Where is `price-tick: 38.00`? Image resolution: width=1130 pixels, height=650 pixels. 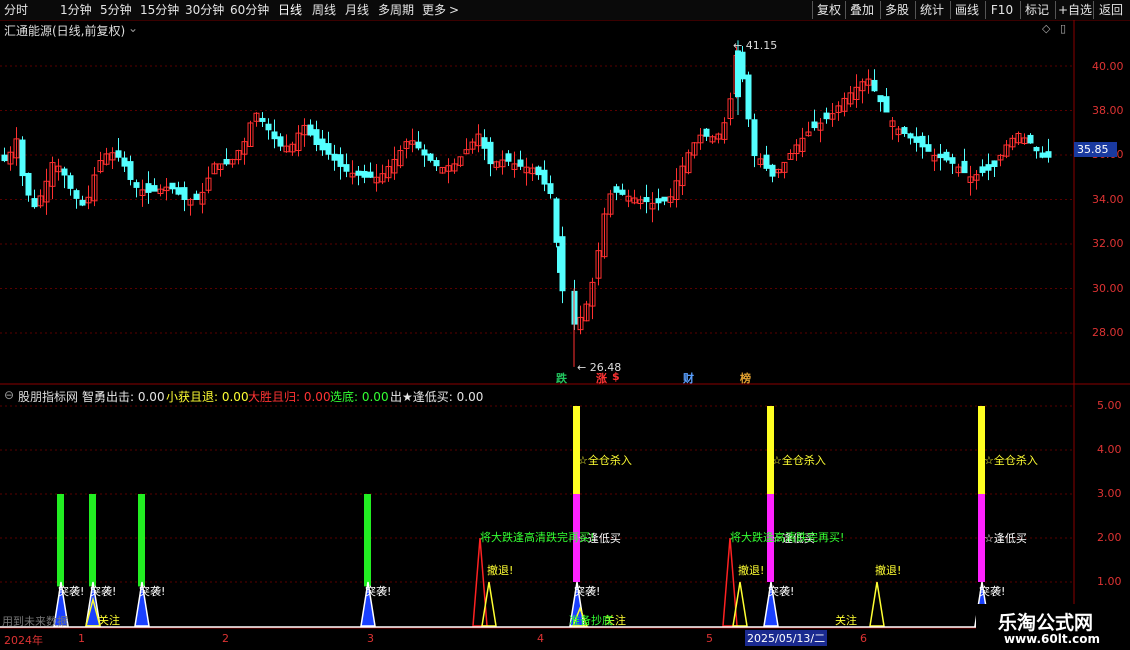
price-tick: 38.00 is located at coordinates (1108, 110).